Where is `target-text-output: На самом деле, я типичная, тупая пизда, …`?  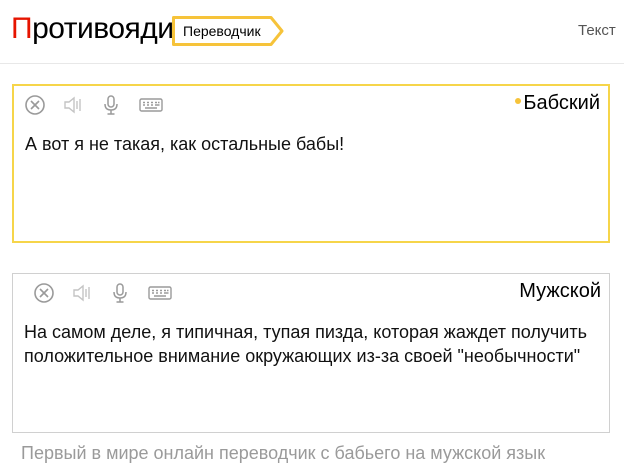 target-text-output: На самом деле, я типичная, тупая пизда, … is located at coordinates (305, 344).